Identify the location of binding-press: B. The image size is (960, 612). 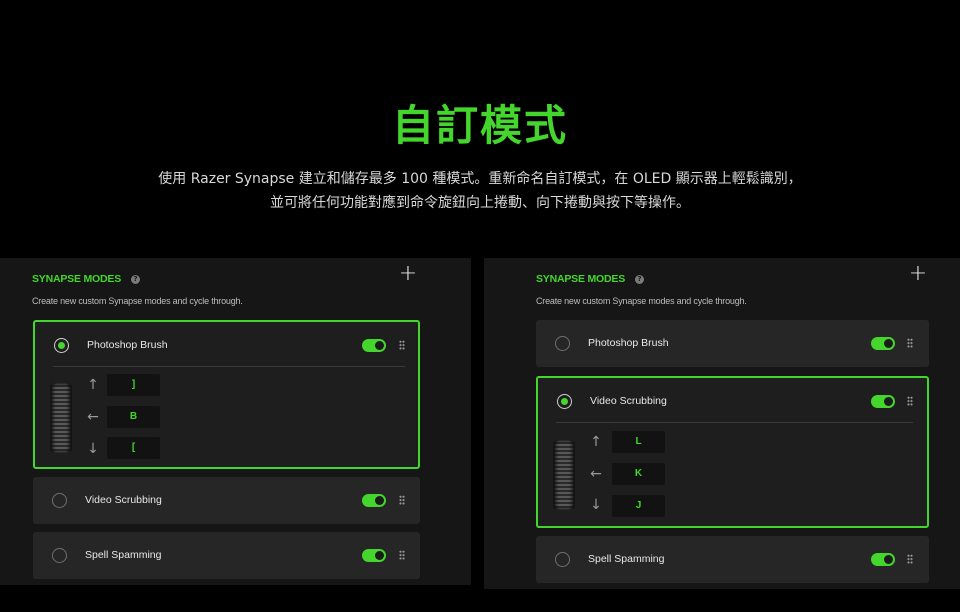
(133, 417).